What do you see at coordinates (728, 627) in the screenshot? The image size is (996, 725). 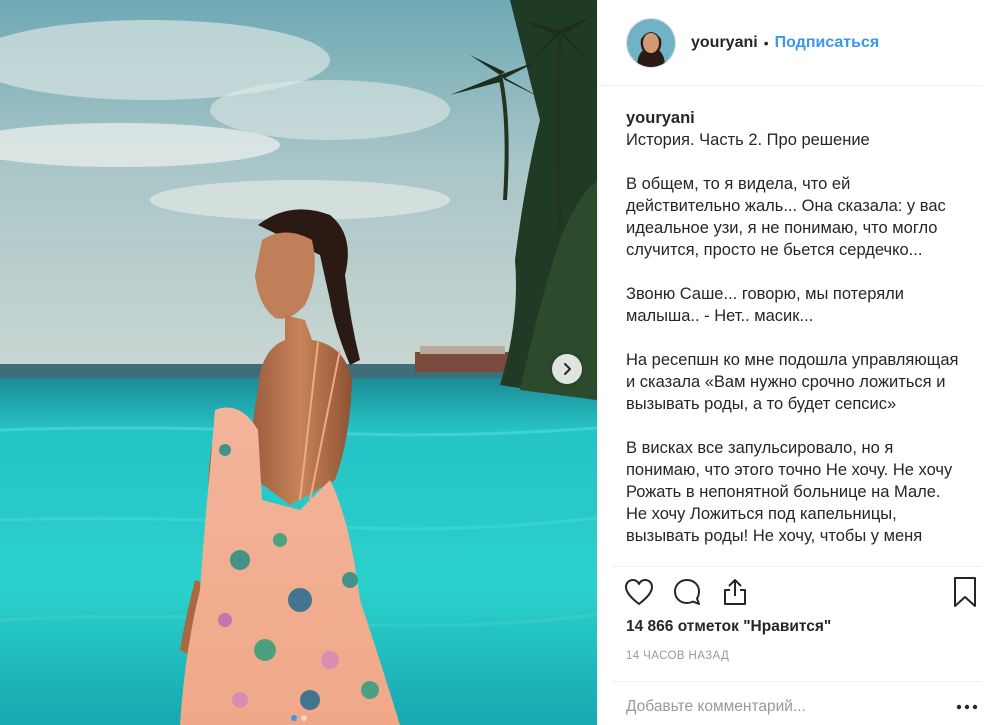 I see `likes-count: 14 866 отметок "Нравится"` at bounding box center [728, 627].